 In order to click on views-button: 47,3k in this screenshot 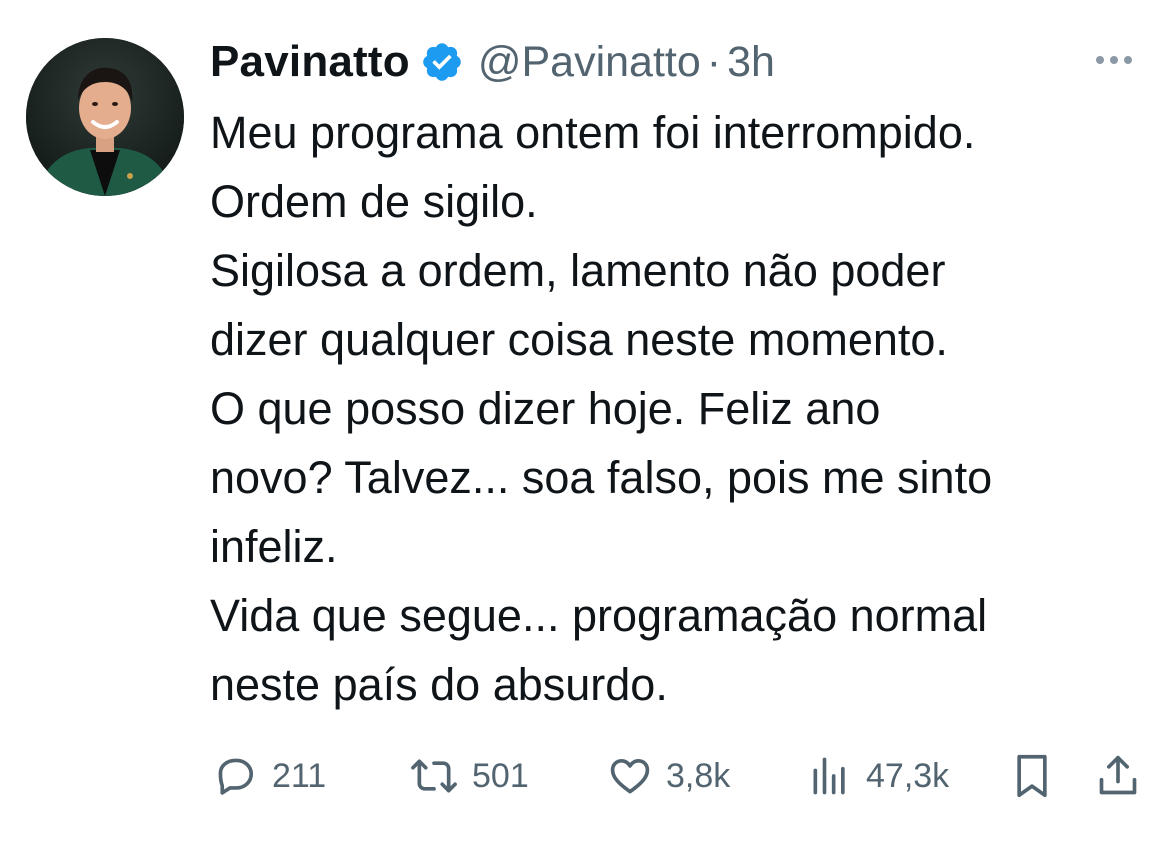, I will do `click(878, 776)`.